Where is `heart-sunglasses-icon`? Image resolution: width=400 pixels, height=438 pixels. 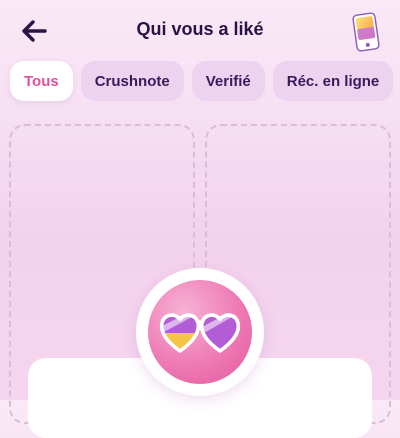 heart-sunglasses-icon is located at coordinates (200, 333).